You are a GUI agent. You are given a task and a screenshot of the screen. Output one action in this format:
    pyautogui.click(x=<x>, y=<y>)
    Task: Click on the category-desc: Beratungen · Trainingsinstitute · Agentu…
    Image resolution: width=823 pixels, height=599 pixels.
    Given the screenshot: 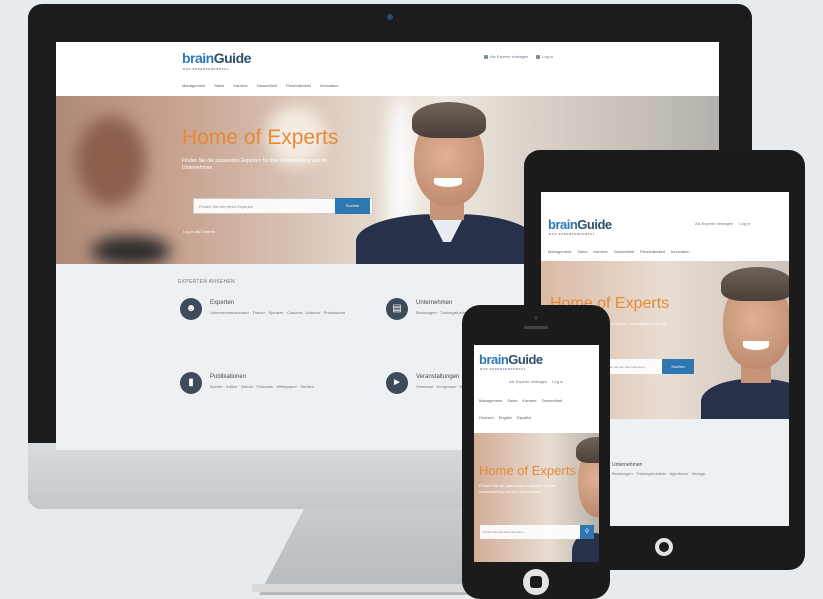 What is the action you would take?
    pyautogui.click(x=659, y=473)
    